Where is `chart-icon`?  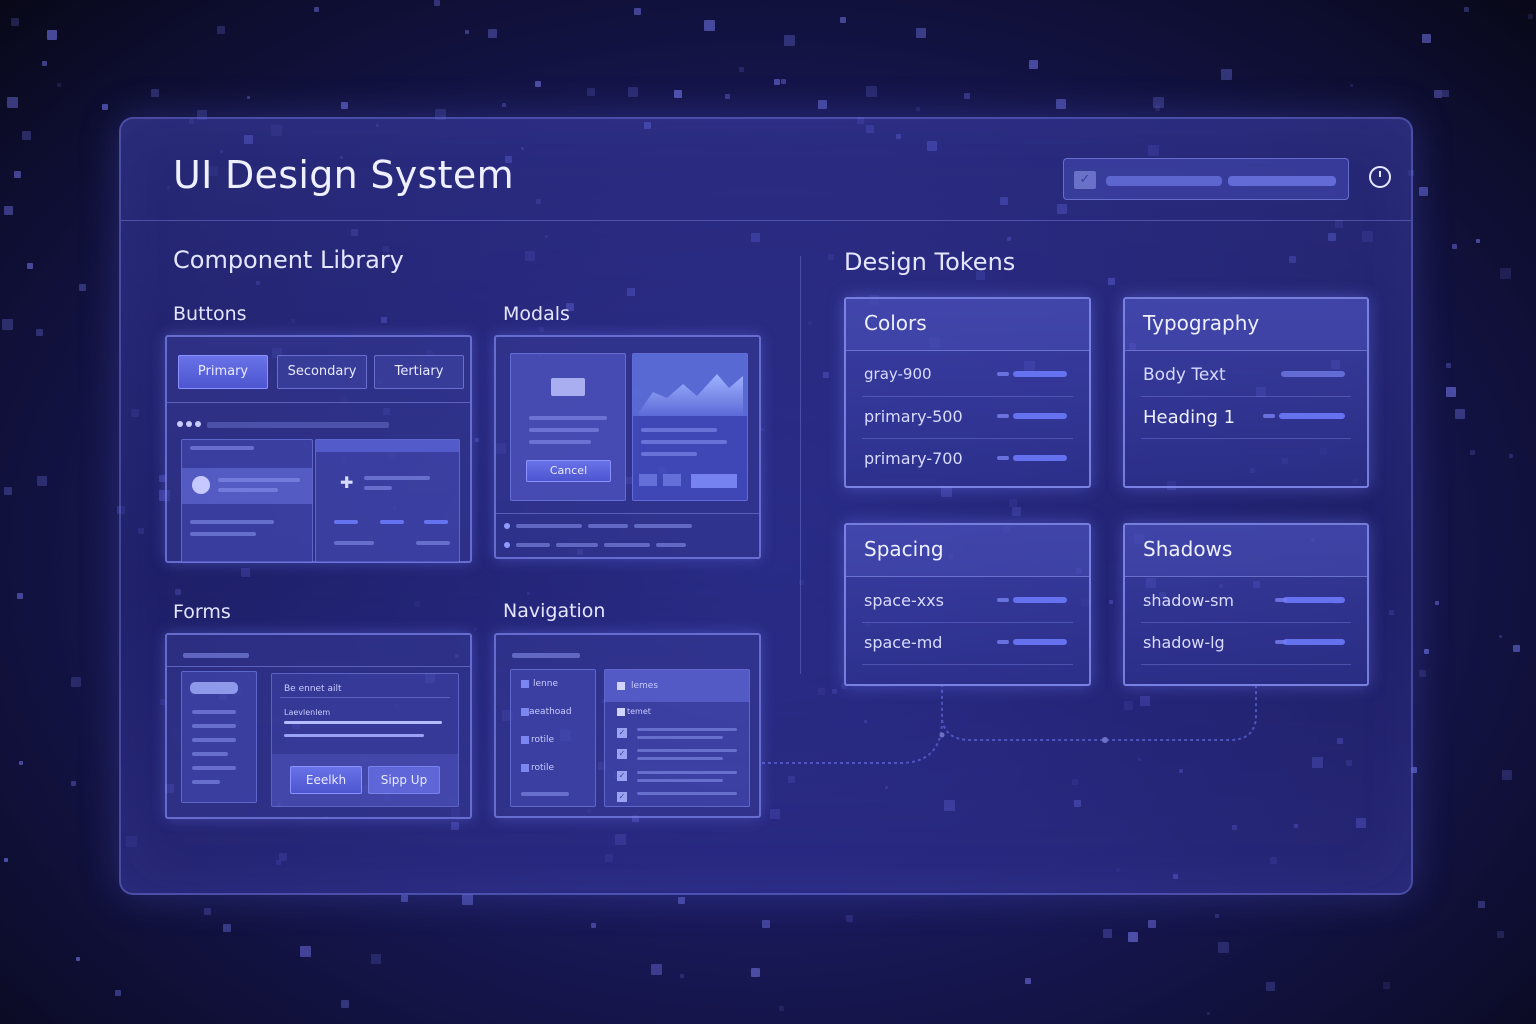 chart-icon is located at coordinates (690, 385).